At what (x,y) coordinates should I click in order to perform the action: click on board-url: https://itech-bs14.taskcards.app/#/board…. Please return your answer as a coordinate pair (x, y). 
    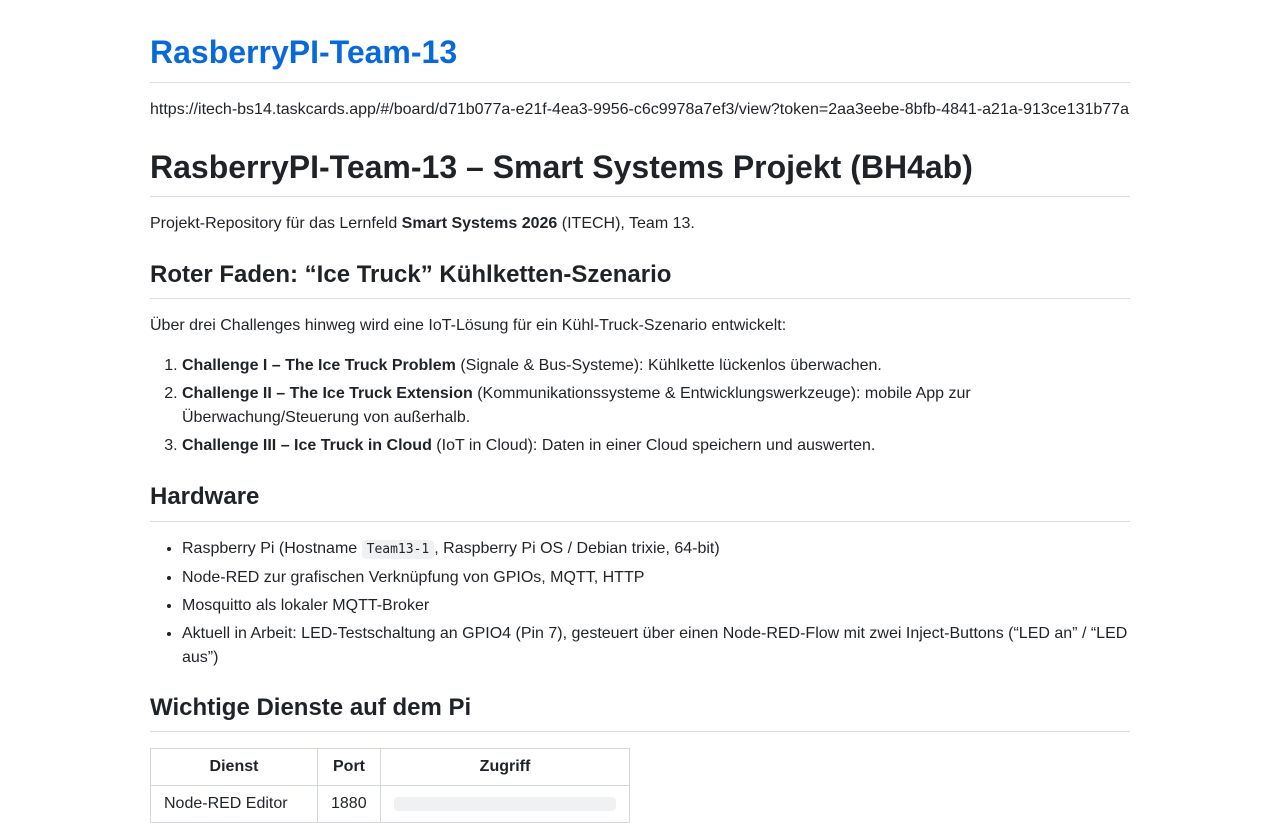
    Looking at the image, I should click on (639, 109).